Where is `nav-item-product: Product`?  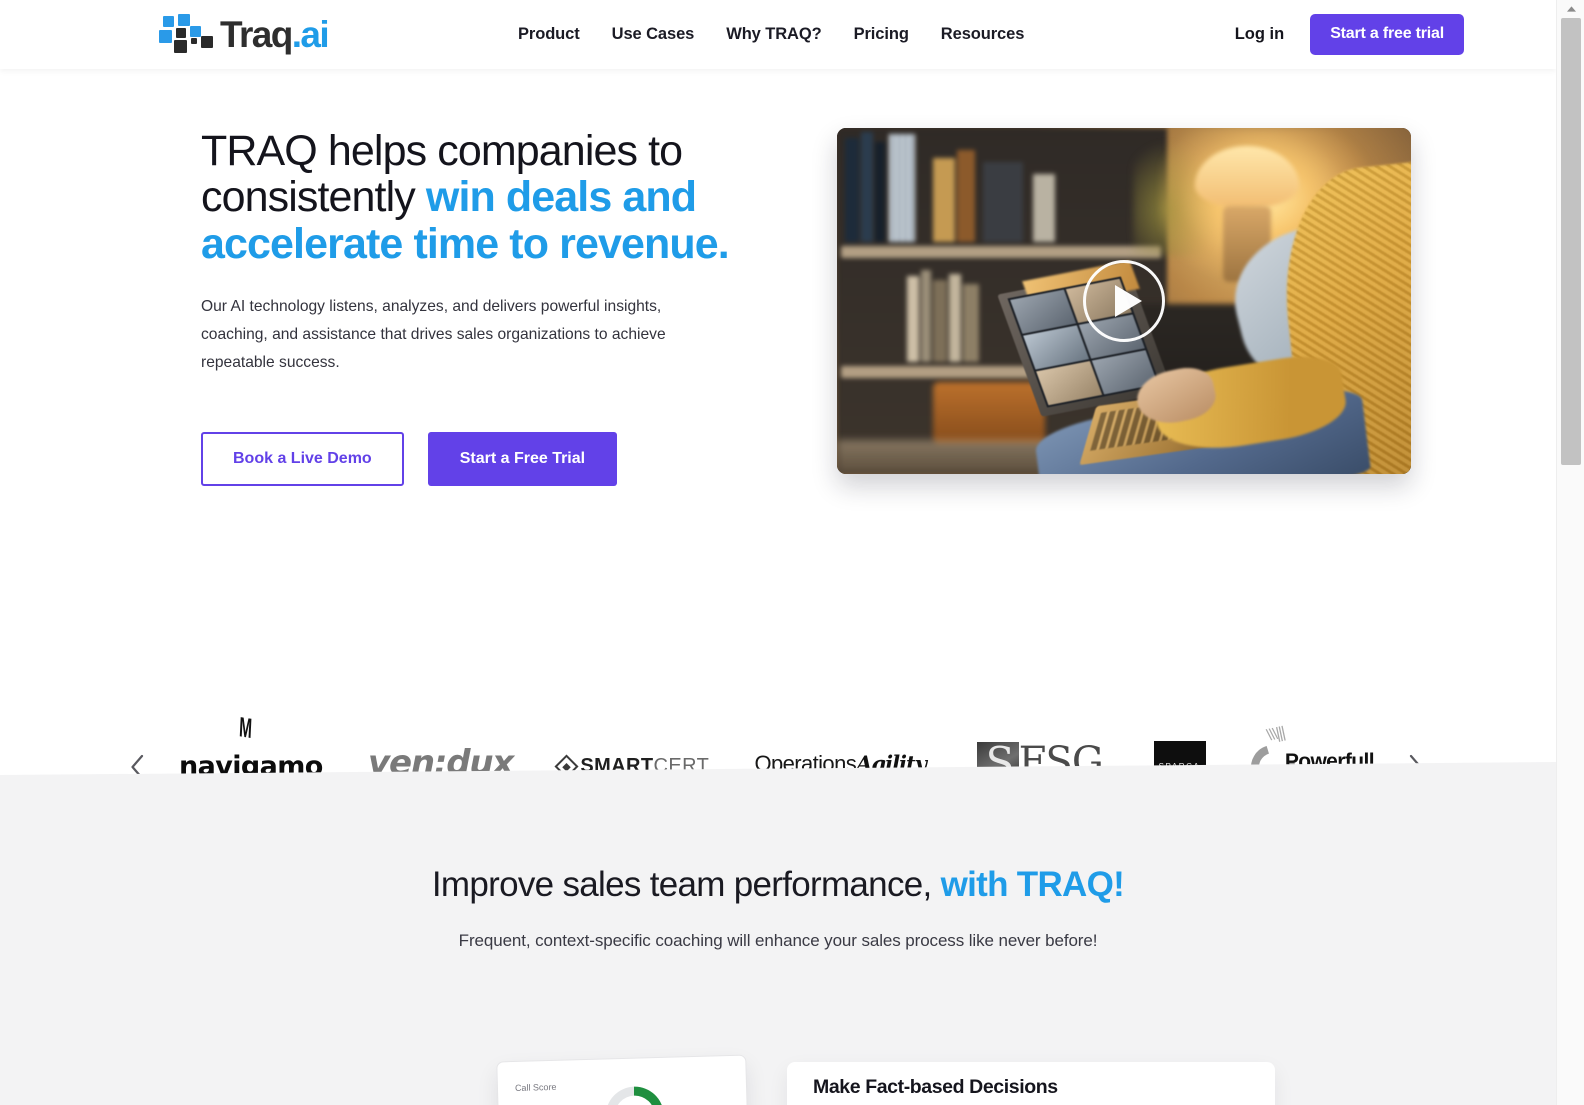
nav-item-product: Product is located at coordinates (549, 34).